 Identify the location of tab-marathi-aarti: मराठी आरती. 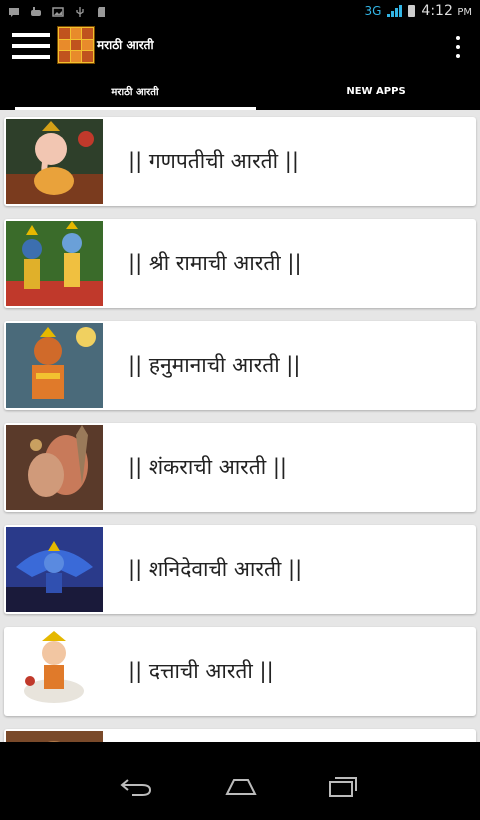
(135, 91).